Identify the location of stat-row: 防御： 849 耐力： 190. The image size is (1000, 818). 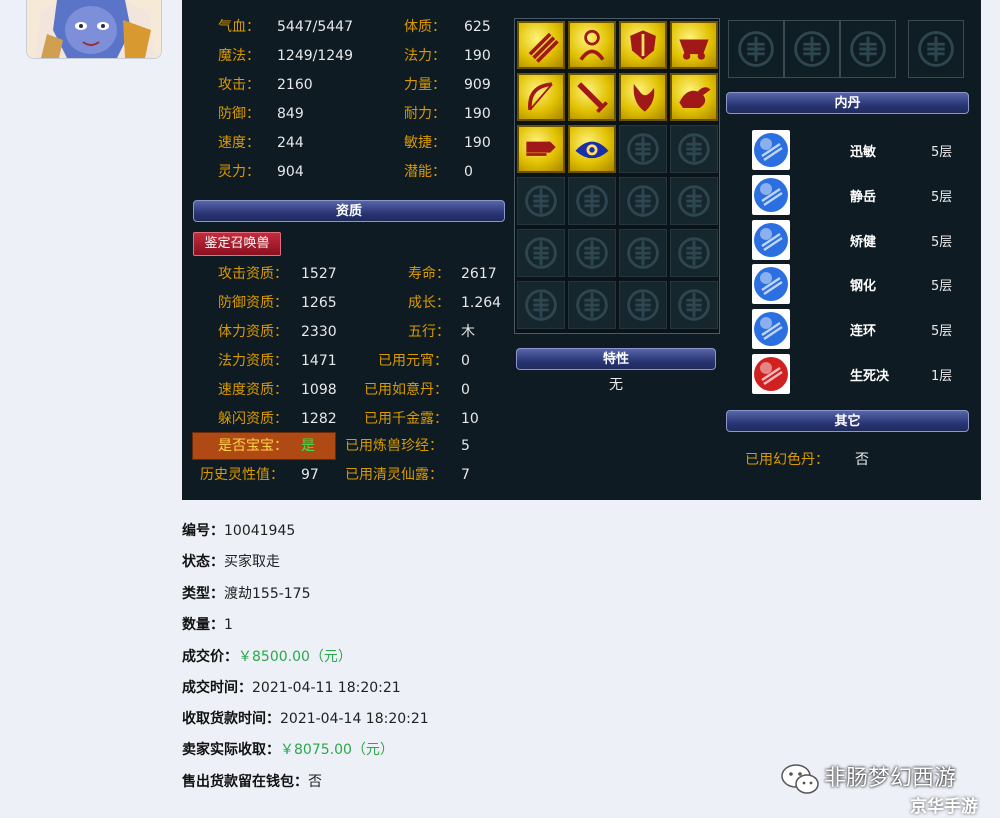
(347, 114).